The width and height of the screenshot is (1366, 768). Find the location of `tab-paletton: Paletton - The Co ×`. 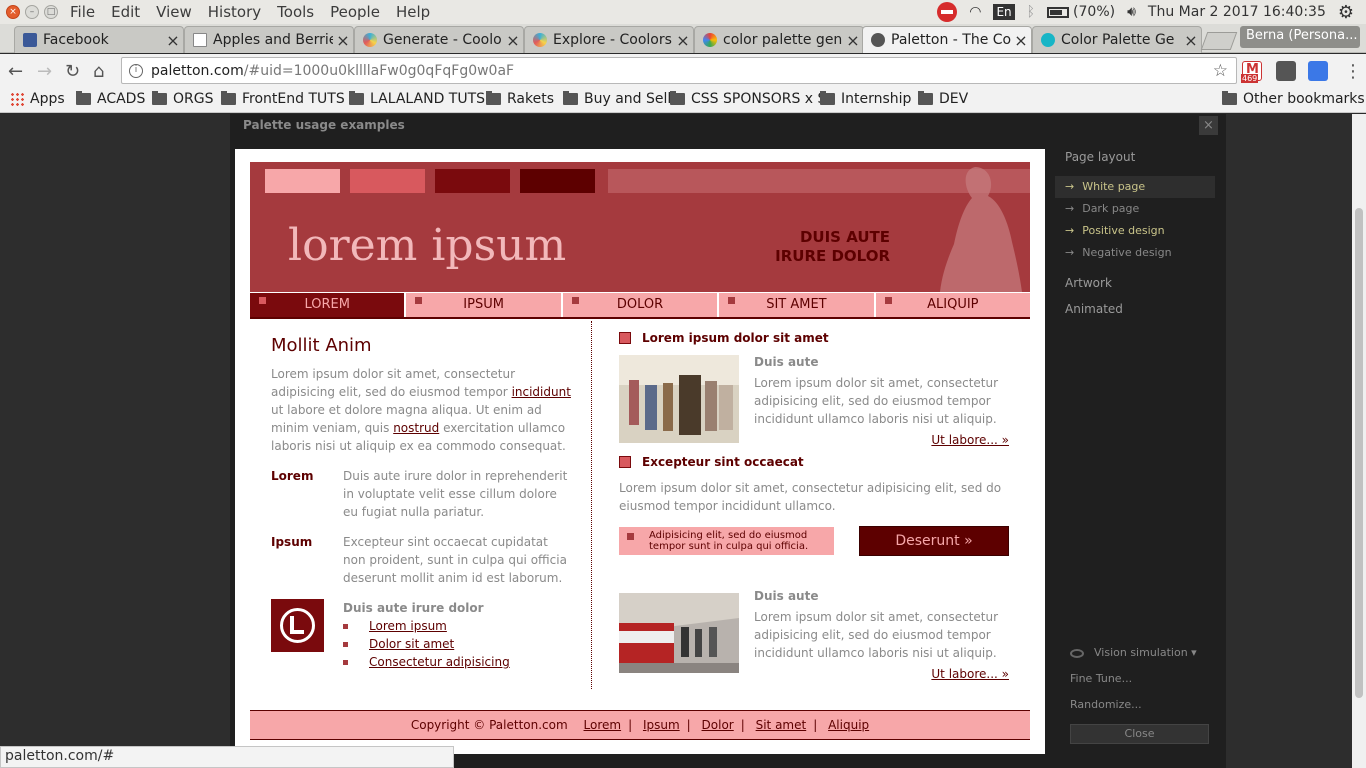

tab-paletton: Paletton - The Co × is located at coordinates (947, 39).